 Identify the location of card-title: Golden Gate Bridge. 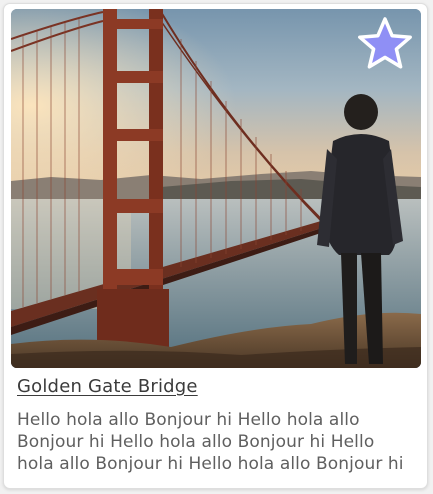
(107, 386).